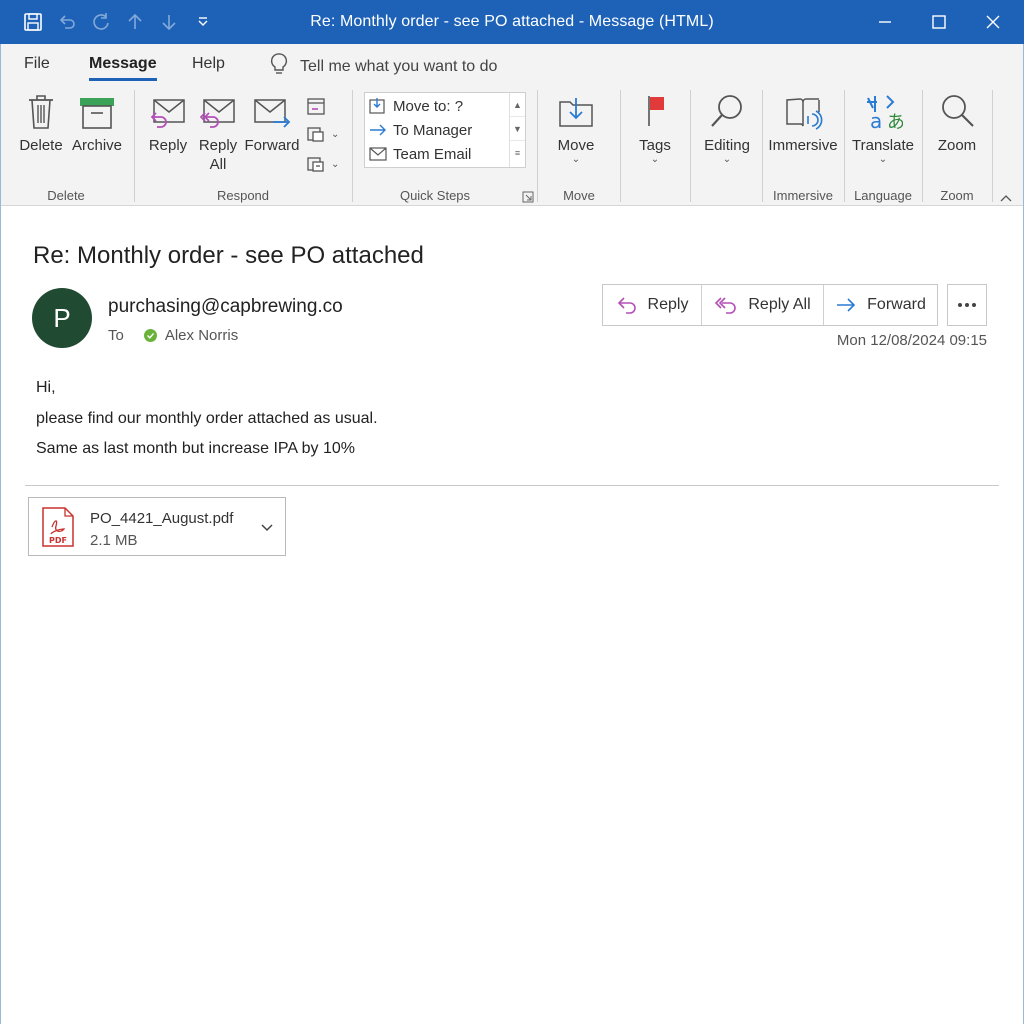 Image resolution: width=1024 pixels, height=1024 pixels. What do you see at coordinates (123, 68) in the screenshot?
I see `tab-message: Message` at bounding box center [123, 68].